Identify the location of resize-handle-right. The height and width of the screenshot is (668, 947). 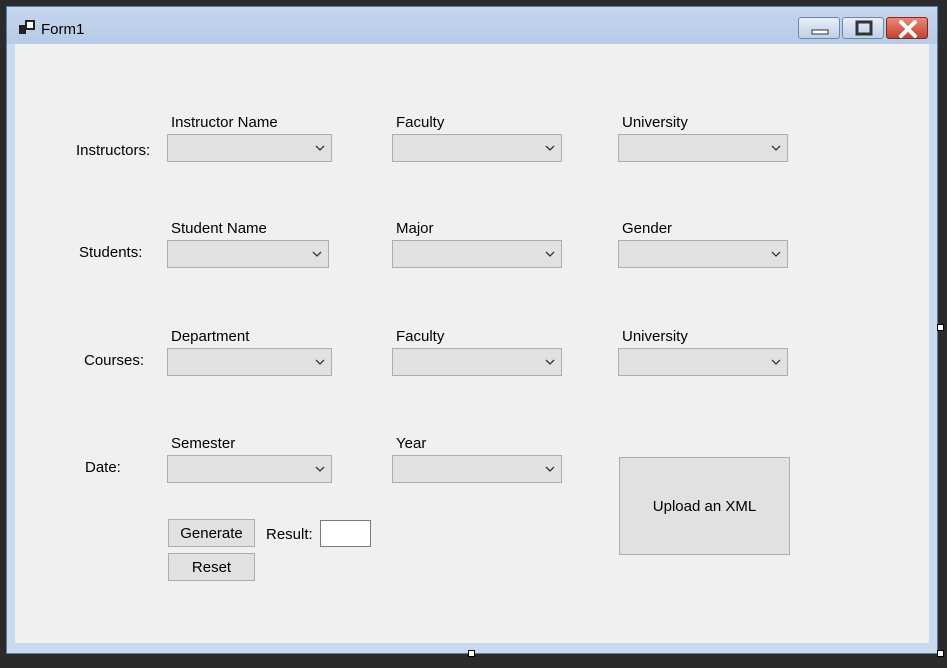
(940, 327).